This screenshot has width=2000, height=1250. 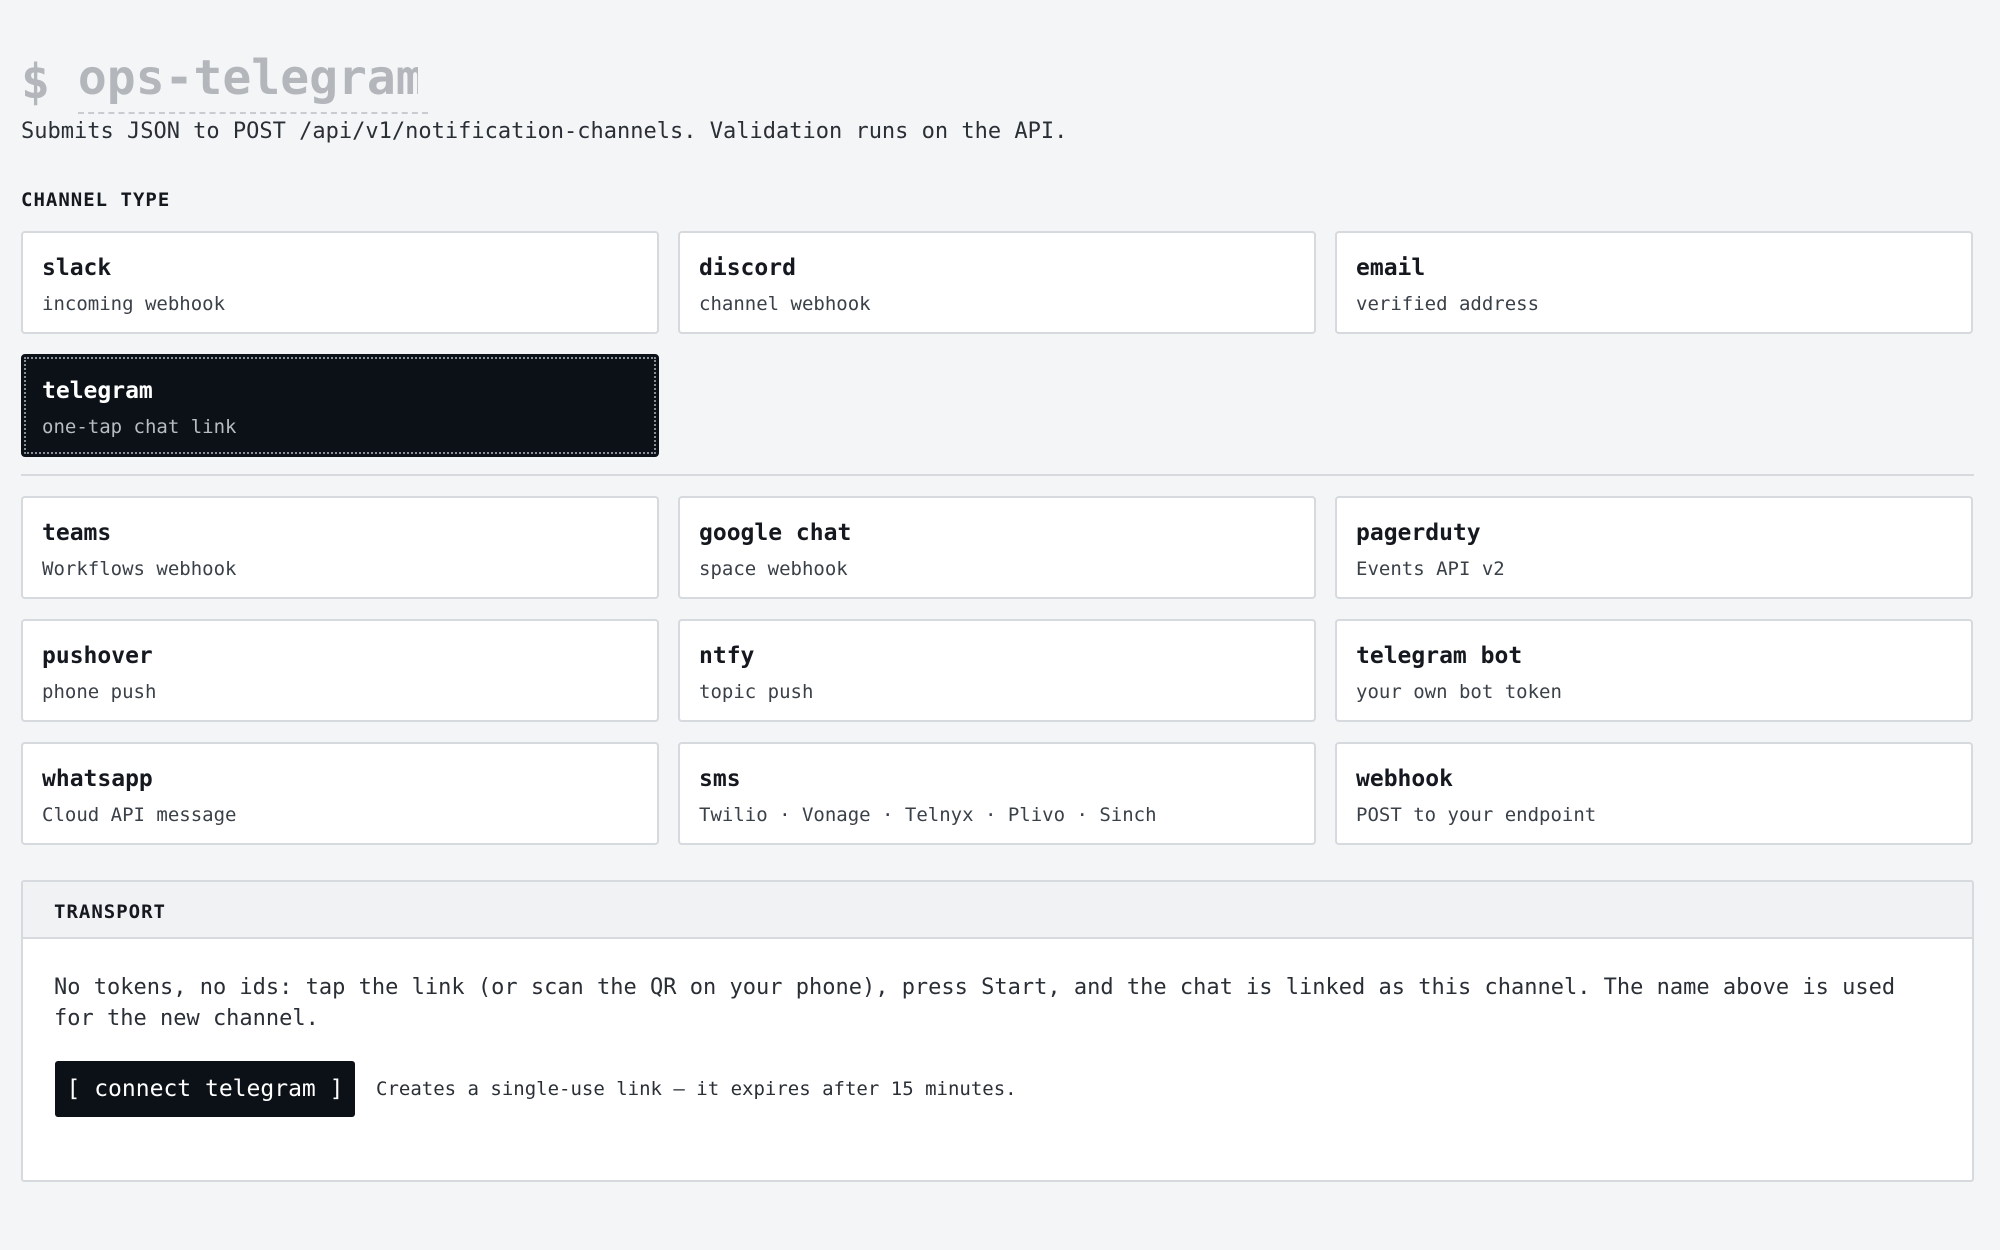 I want to click on channel-card-subtitle: phone push, so click(x=99, y=692).